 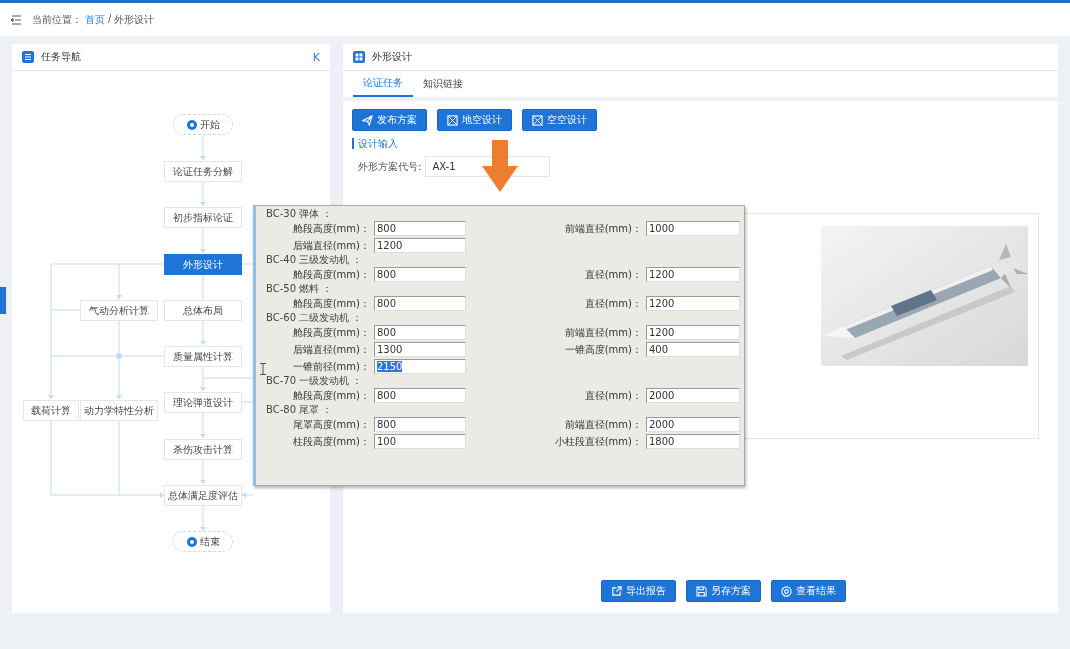 I want to click on param-input: 2150, so click(x=420, y=366).